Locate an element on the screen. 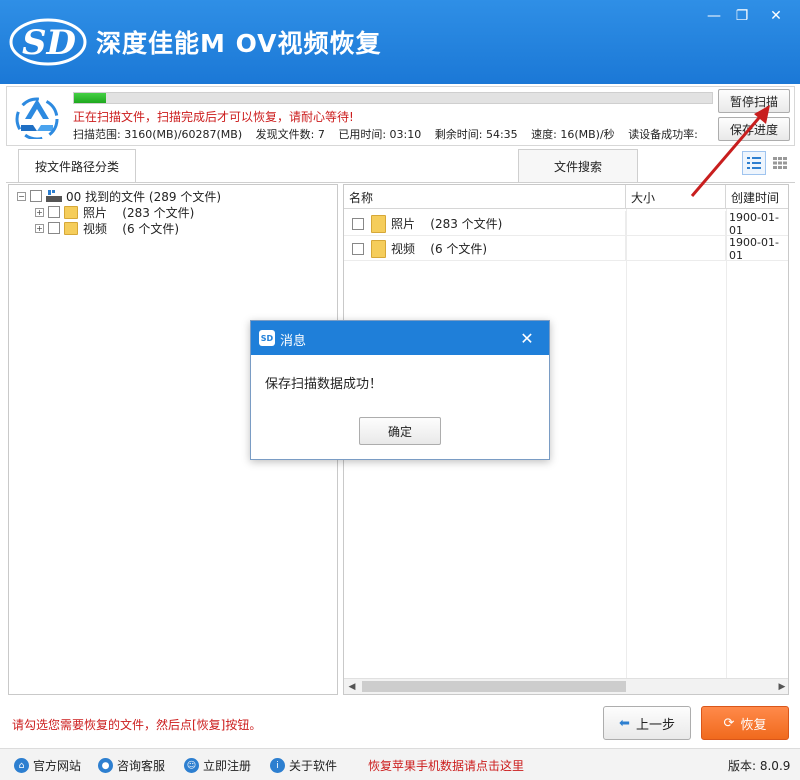  elapsed-time: 已用时间: 03:10 is located at coordinates (380, 134).